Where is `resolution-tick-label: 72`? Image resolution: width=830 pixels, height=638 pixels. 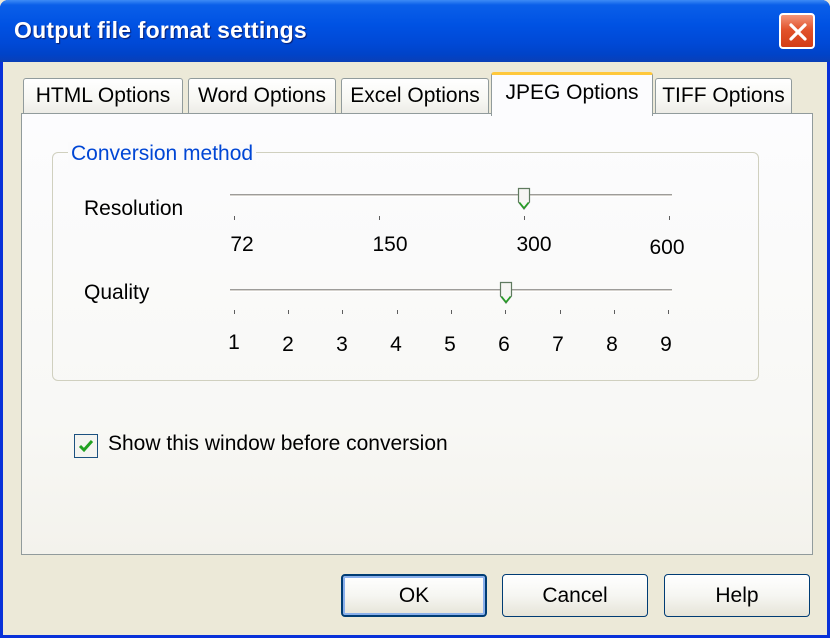
resolution-tick-label: 72 is located at coordinates (242, 244).